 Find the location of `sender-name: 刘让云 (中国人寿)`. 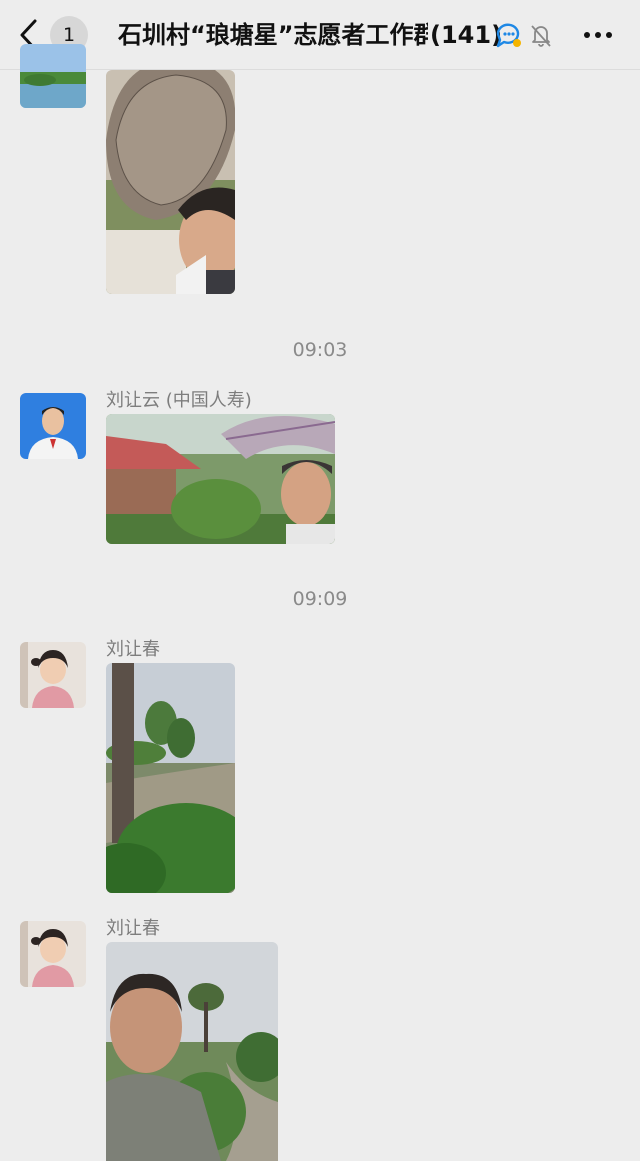

sender-name: 刘让云 (中国人寿) is located at coordinates (179, 400).